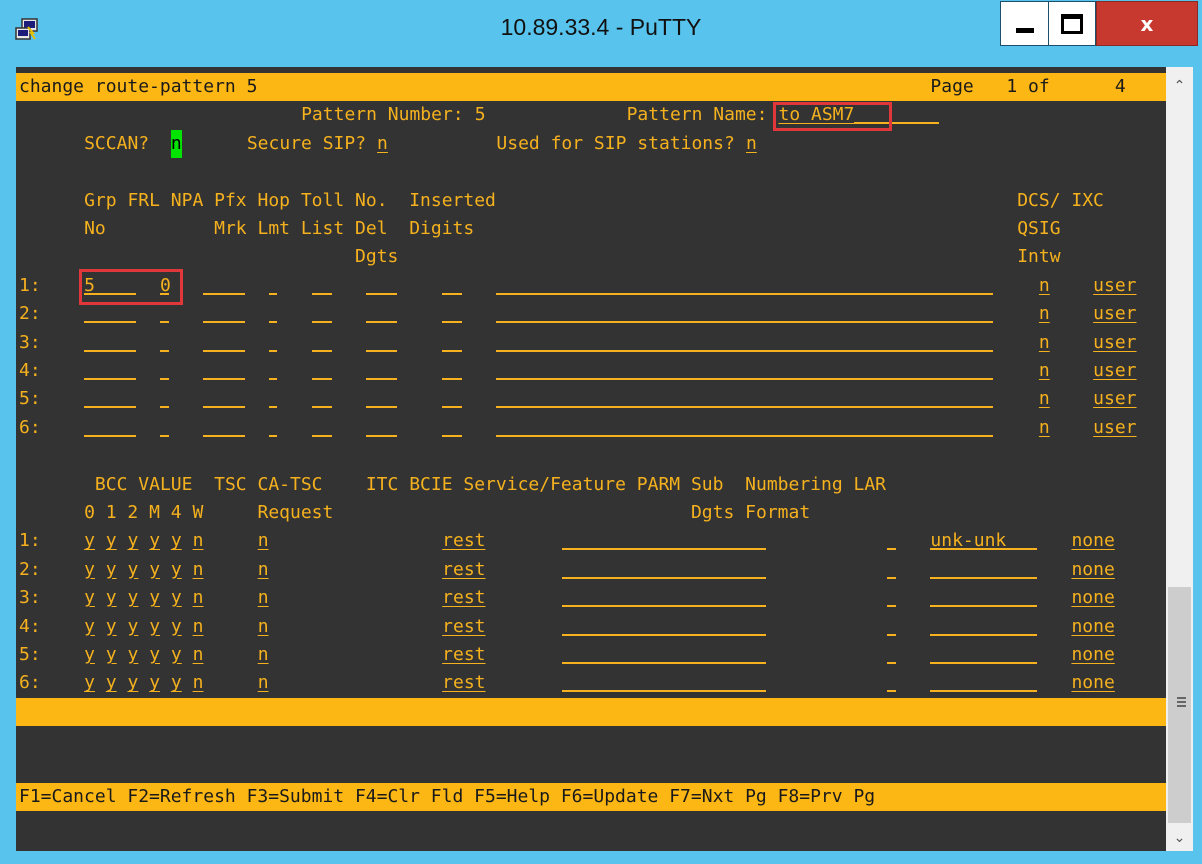 The image size is (1202, 864). What do you see at coordinates (1072, 23) in the screenshot?
I see `maximize-button` at bounding box center [1072, 23].